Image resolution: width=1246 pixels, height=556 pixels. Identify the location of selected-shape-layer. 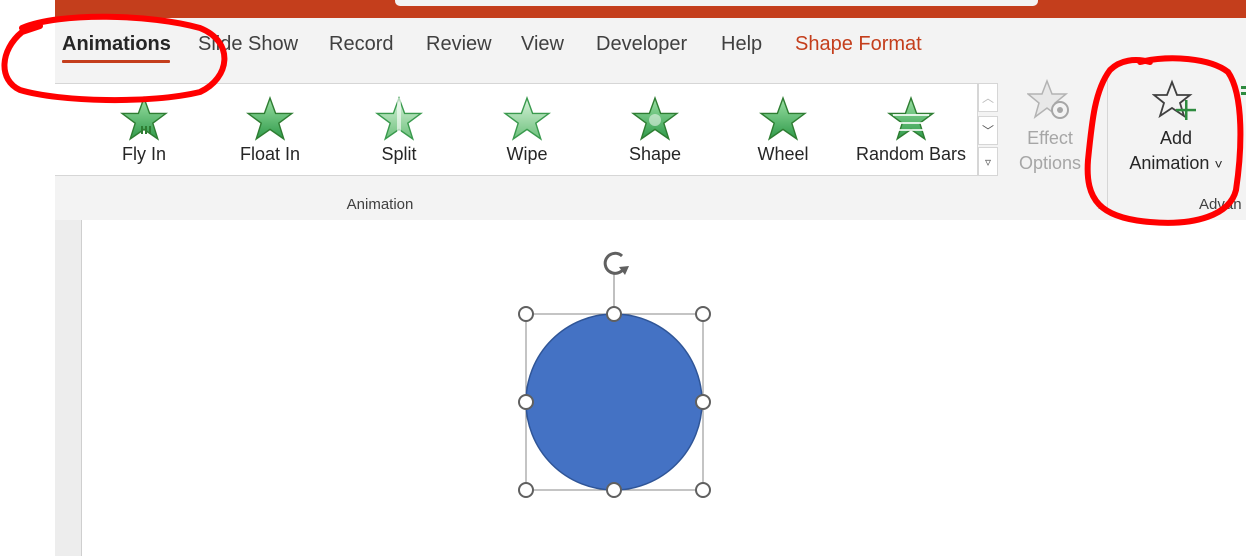
(614, 374).